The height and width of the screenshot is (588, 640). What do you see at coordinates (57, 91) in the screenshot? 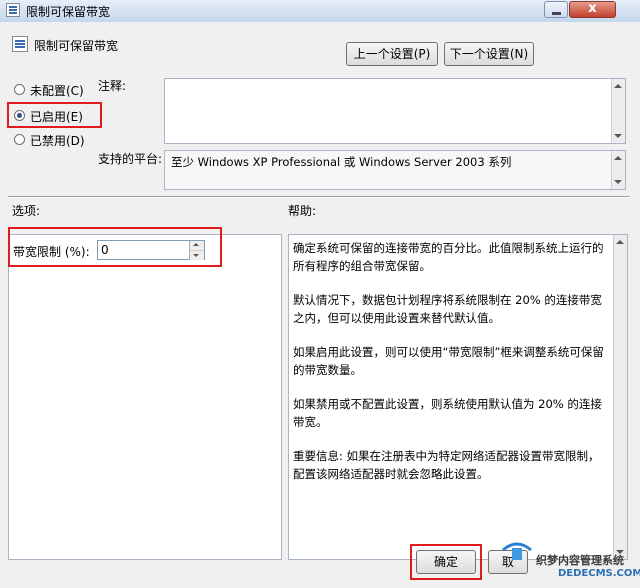
I see `radio-not-configured-label: 未配置(C)` at bounding box center [57, 91].